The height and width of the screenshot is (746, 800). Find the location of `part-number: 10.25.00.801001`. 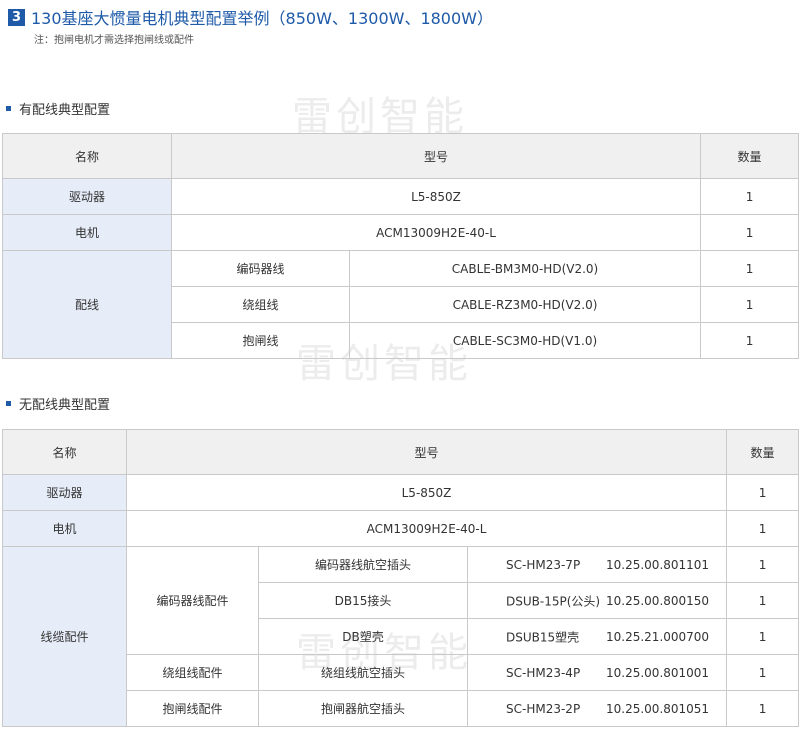

part-number: 10.25.00.801001 is located at coordinates (658, 672).